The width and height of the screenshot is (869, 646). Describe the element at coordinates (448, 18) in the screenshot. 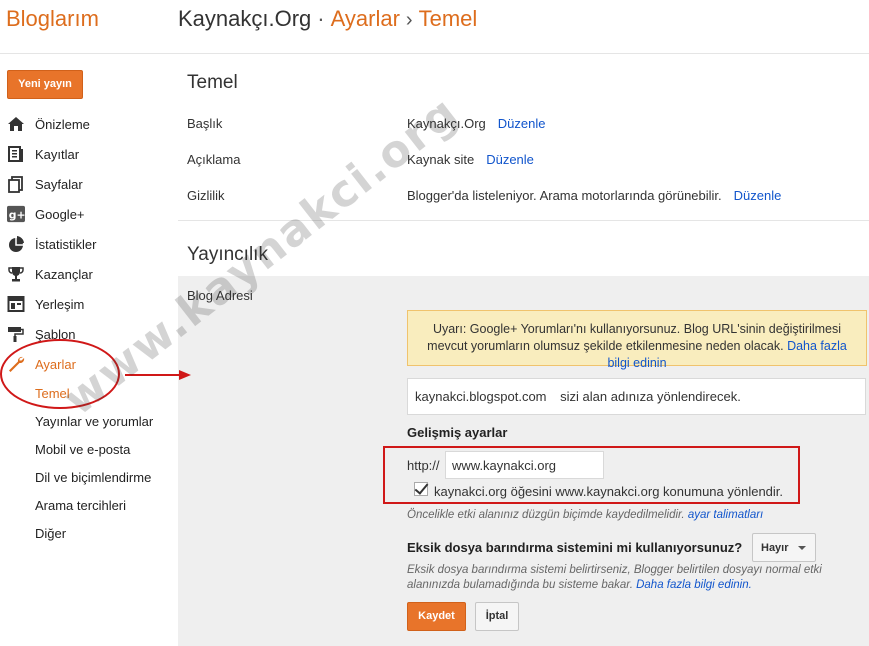

I see `breadcrumb-basic: Temel` at that location.